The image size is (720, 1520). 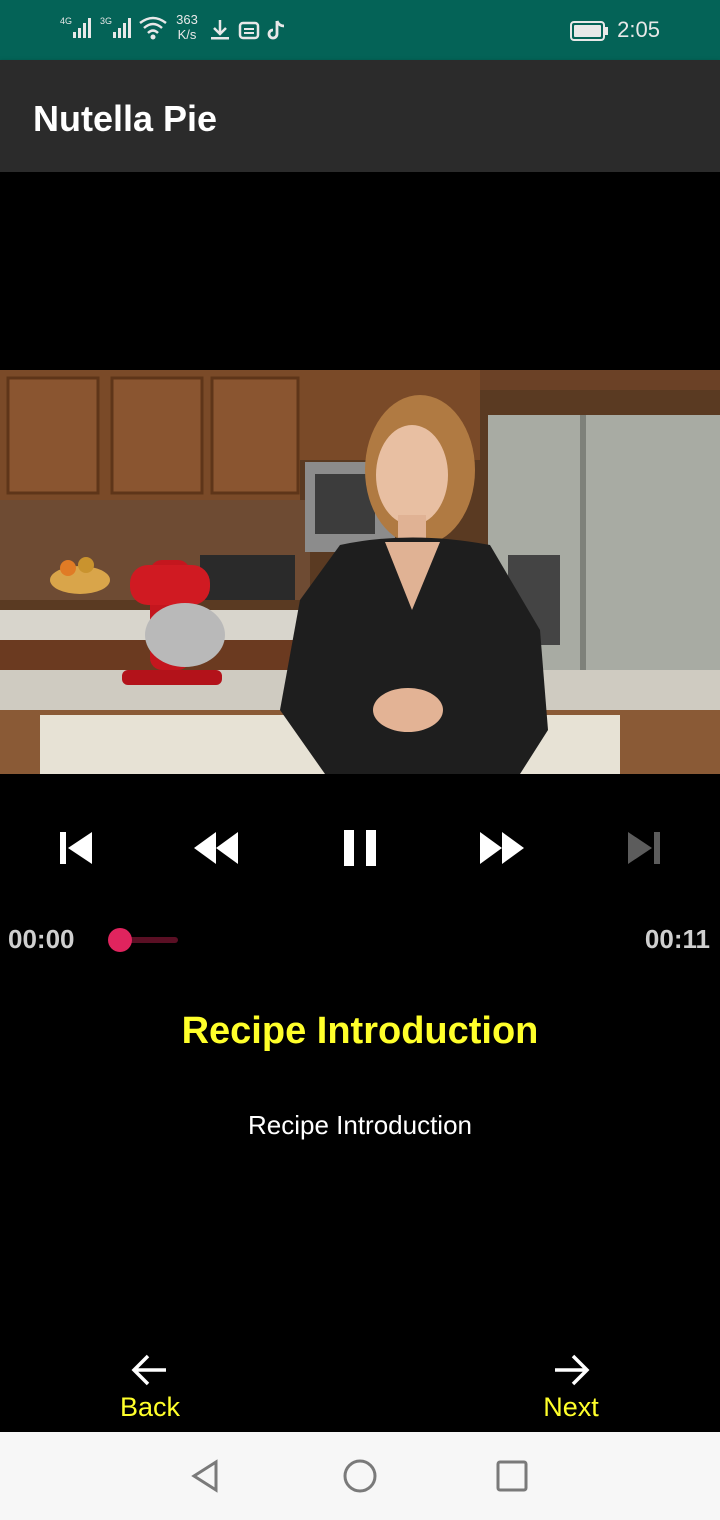 What do you see at coordinates (63, 848) in the screenshot?
I see `skip-previous-icon` at bounding box center [63, 848].